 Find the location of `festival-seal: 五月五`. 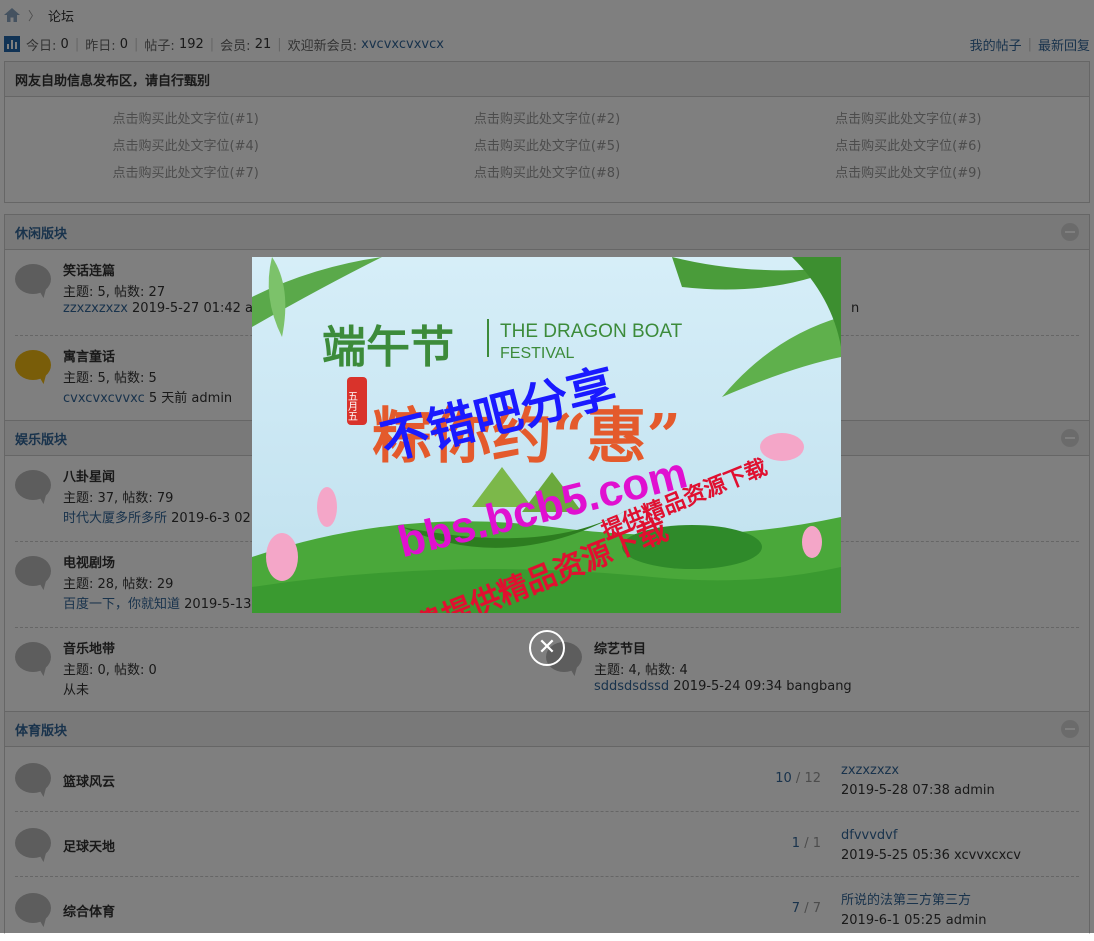

festival-seal: 五月五 is located at coordinates (352, 406).